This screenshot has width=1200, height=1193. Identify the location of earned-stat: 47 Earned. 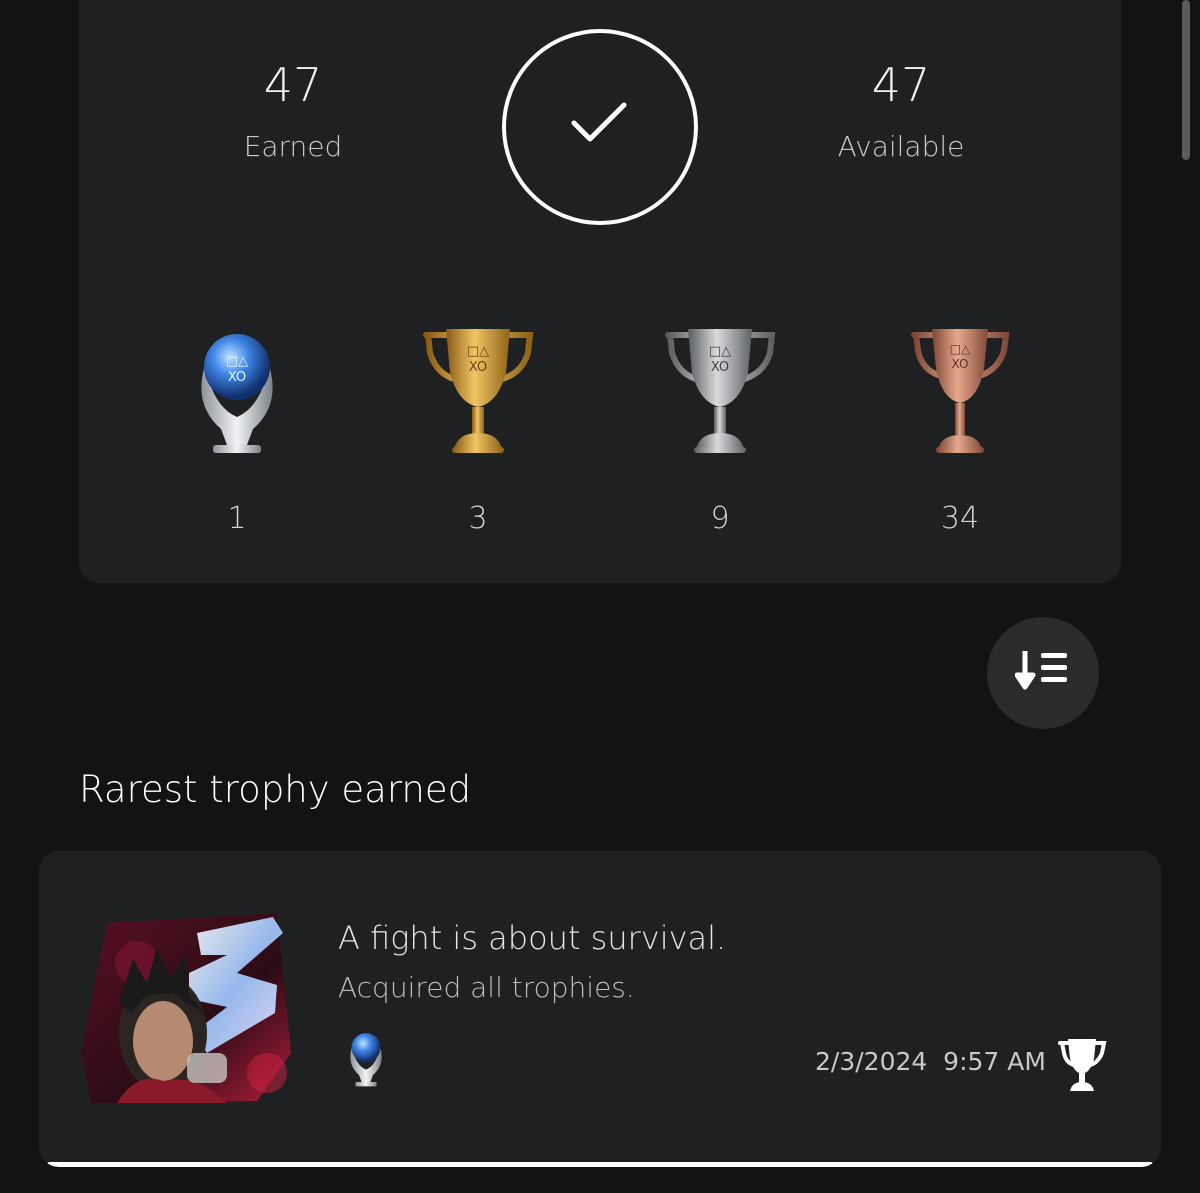
(293, 112).